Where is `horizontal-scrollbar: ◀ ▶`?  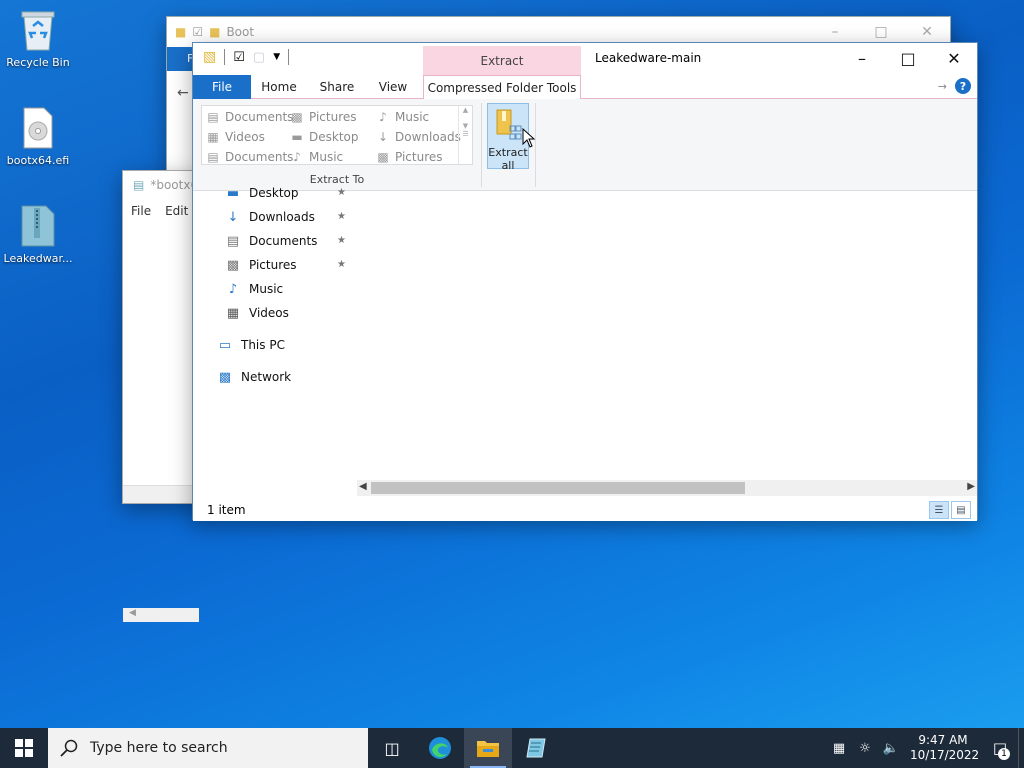
horizontal-scrollbar: ◀ ▶ is located at coordinates (667, 488).